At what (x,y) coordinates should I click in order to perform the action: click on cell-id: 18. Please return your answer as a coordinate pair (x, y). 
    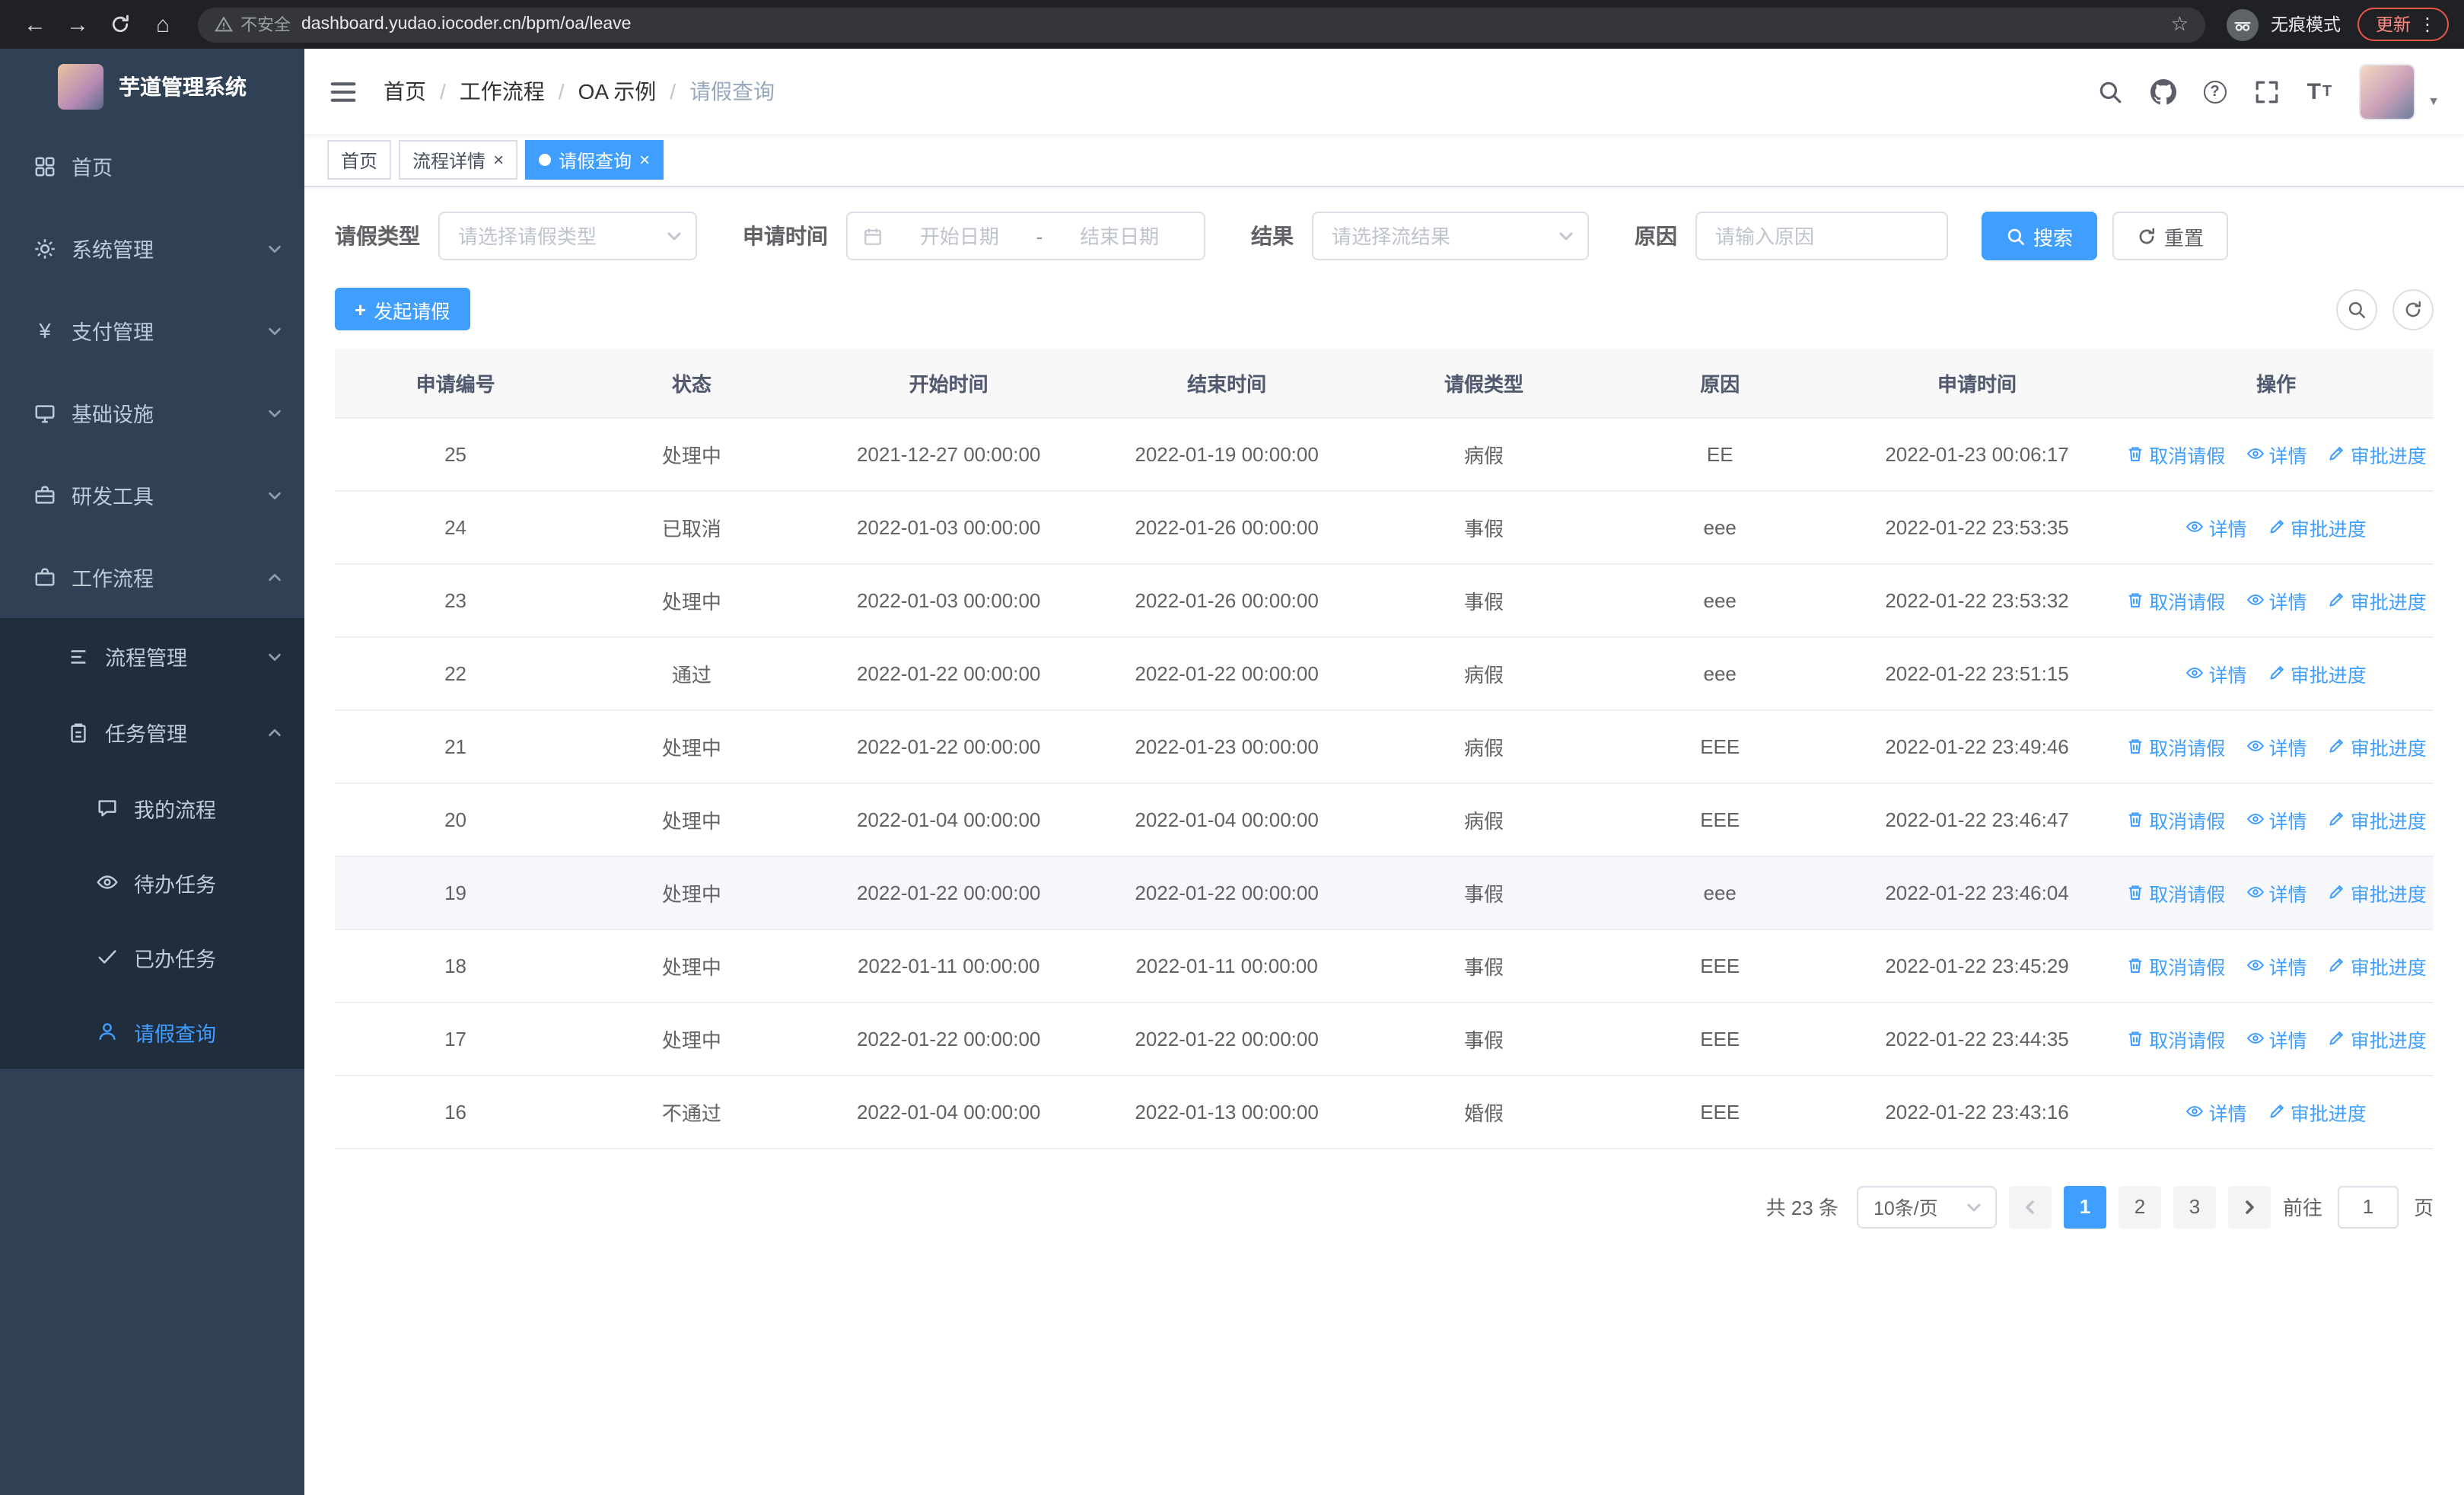
    Looking at the image, I should click on (456, 966).